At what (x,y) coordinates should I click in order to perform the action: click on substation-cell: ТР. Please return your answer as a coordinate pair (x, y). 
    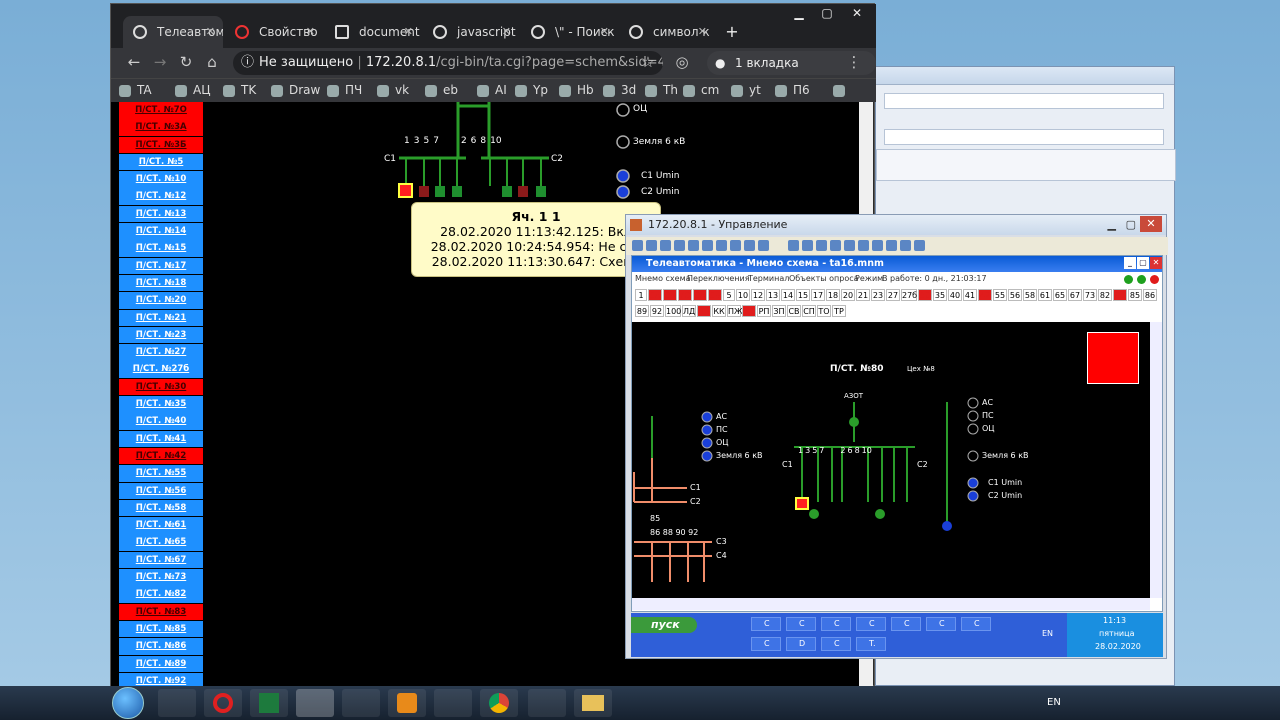
    Looking at the image, I should click on (839, 311).